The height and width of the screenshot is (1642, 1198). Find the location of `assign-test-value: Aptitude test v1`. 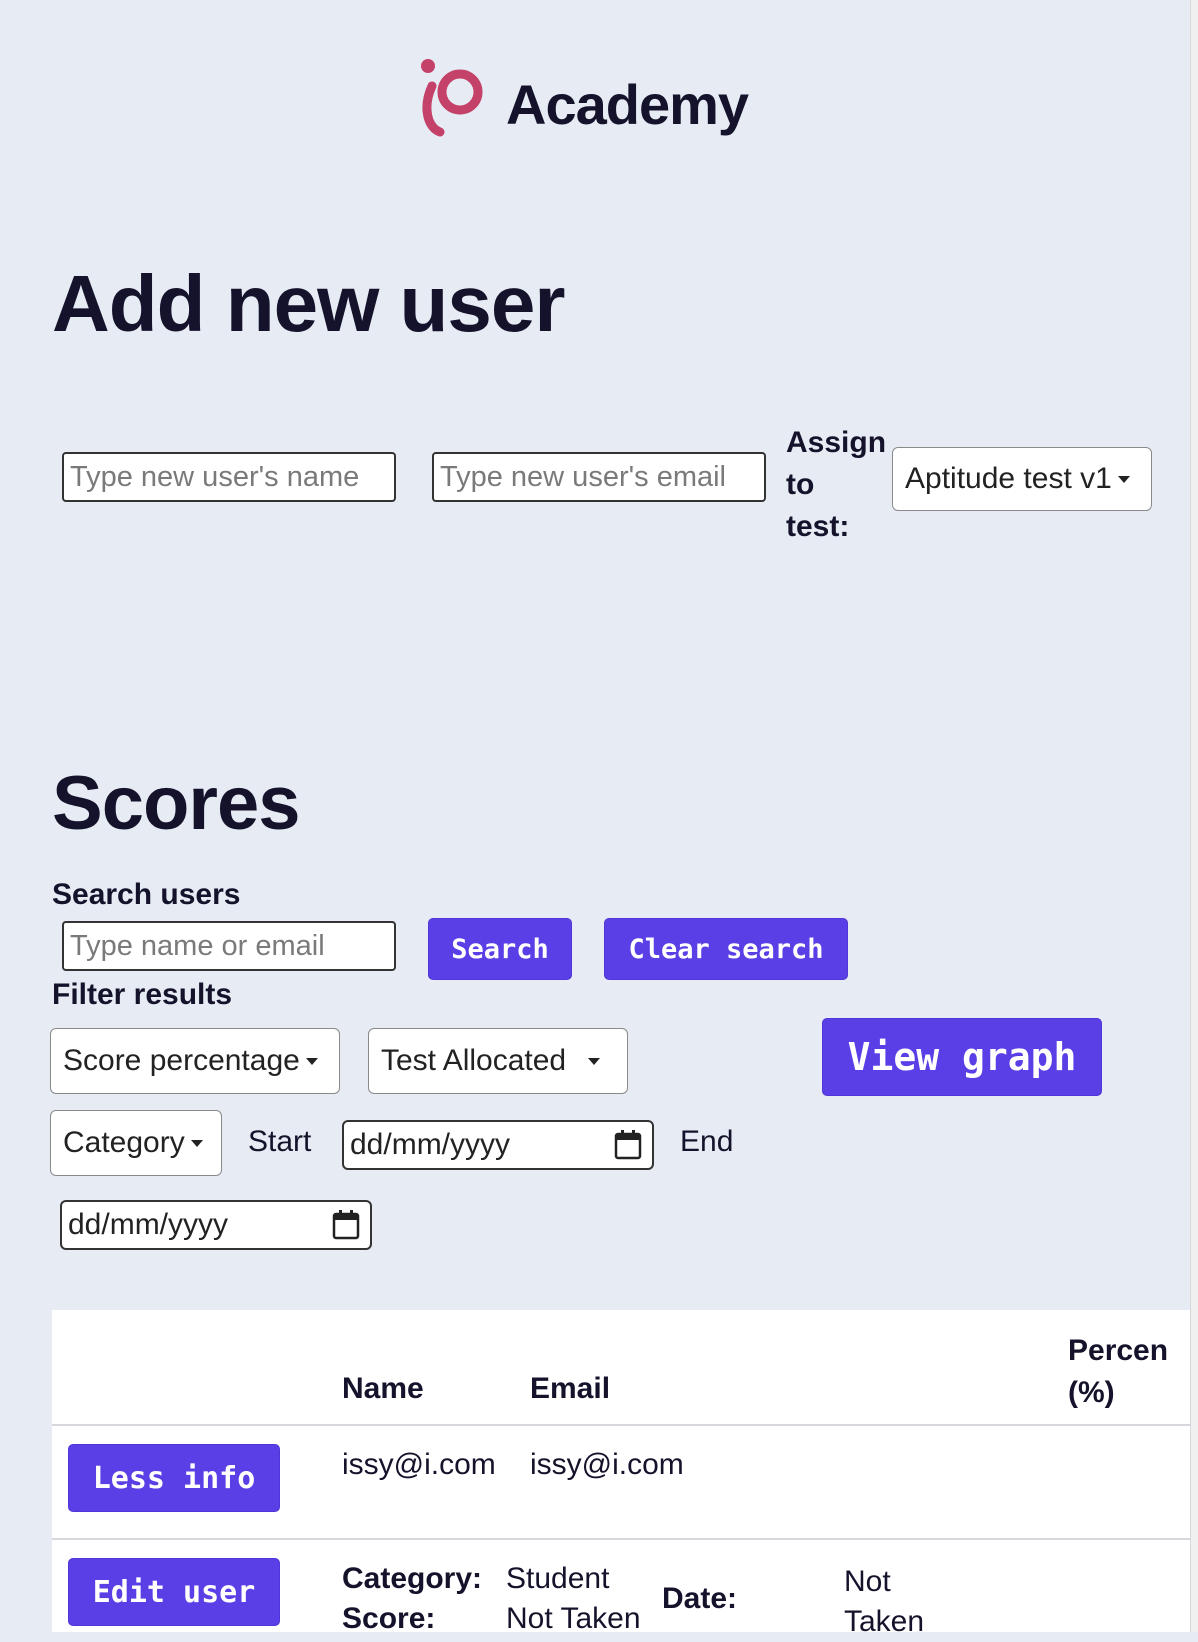

assign-test-value: Aptitude test v1 is located at coordinates (1008, 478).